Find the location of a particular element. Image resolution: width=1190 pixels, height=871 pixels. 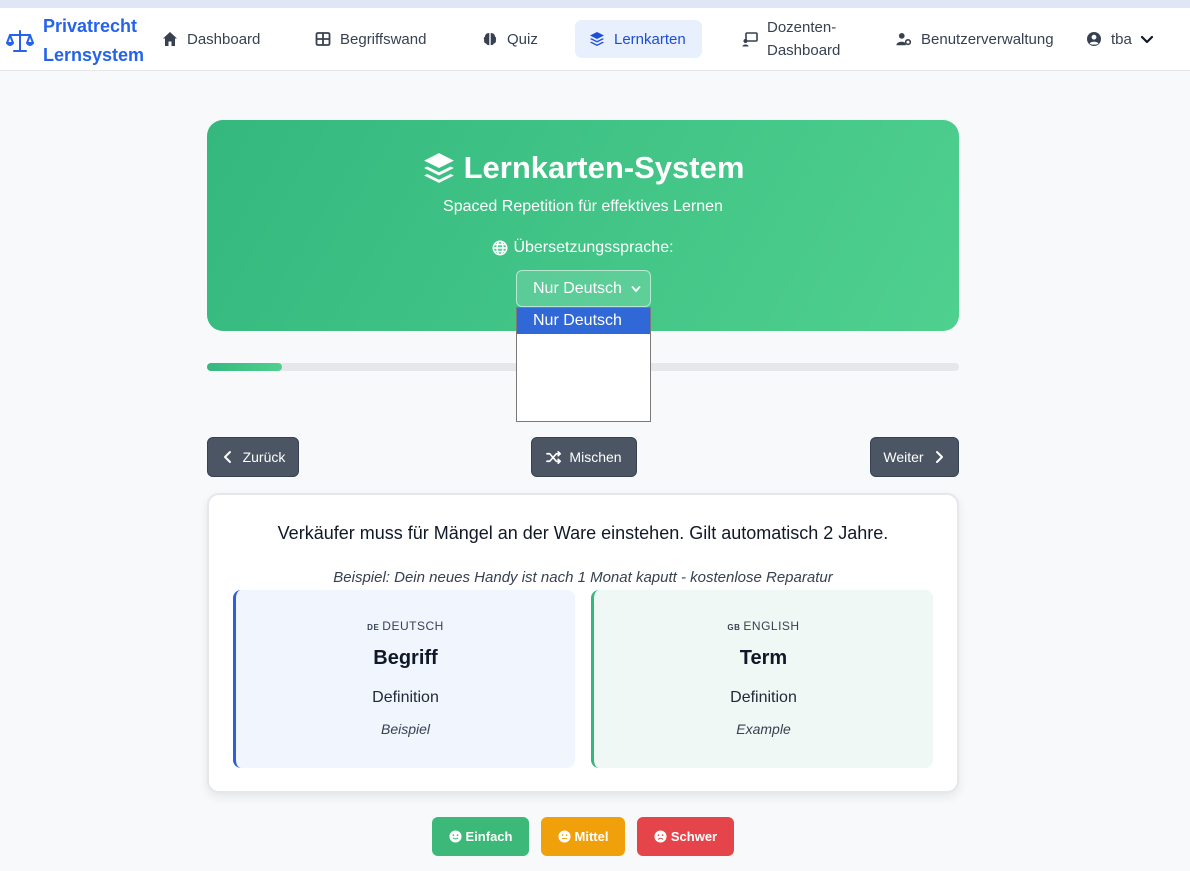

next-button: Weiter is located at coordinates (914, 457).